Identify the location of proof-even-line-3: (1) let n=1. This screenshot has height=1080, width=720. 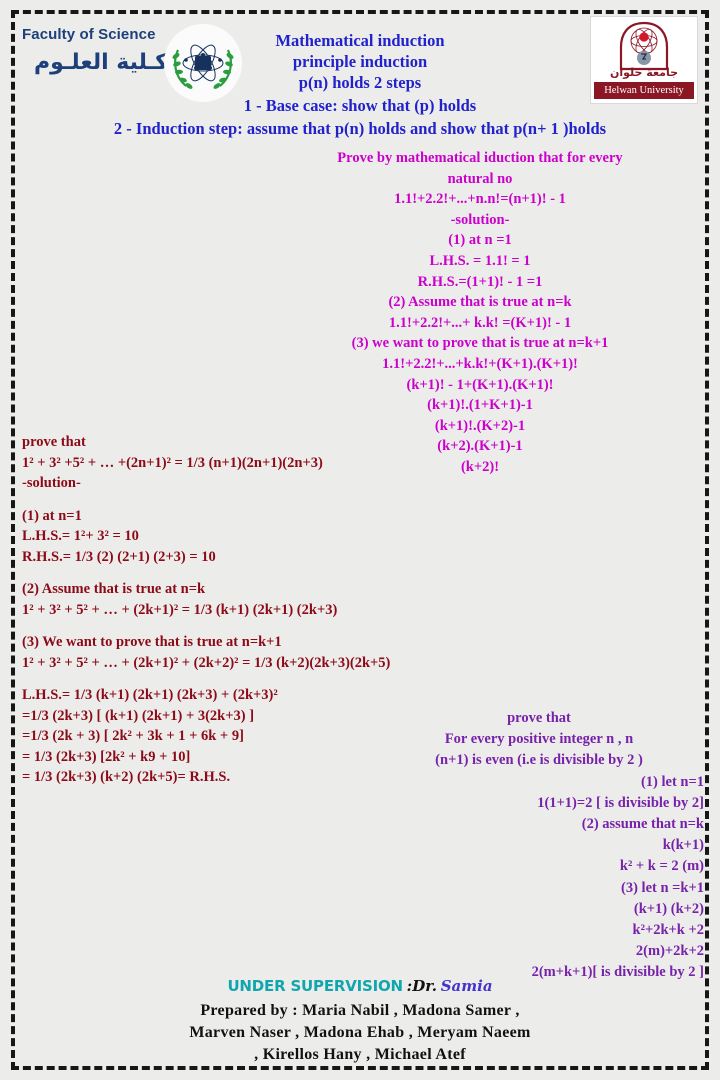
(672, 781).